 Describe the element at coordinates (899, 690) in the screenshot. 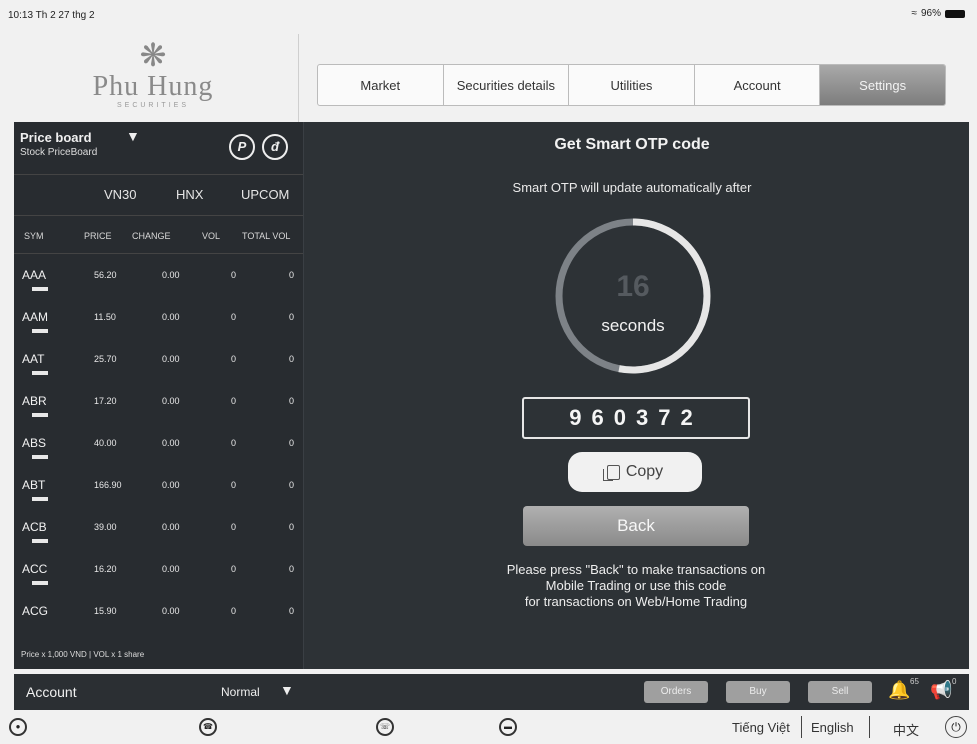

I see `bell-icon: 🔔` at that location.